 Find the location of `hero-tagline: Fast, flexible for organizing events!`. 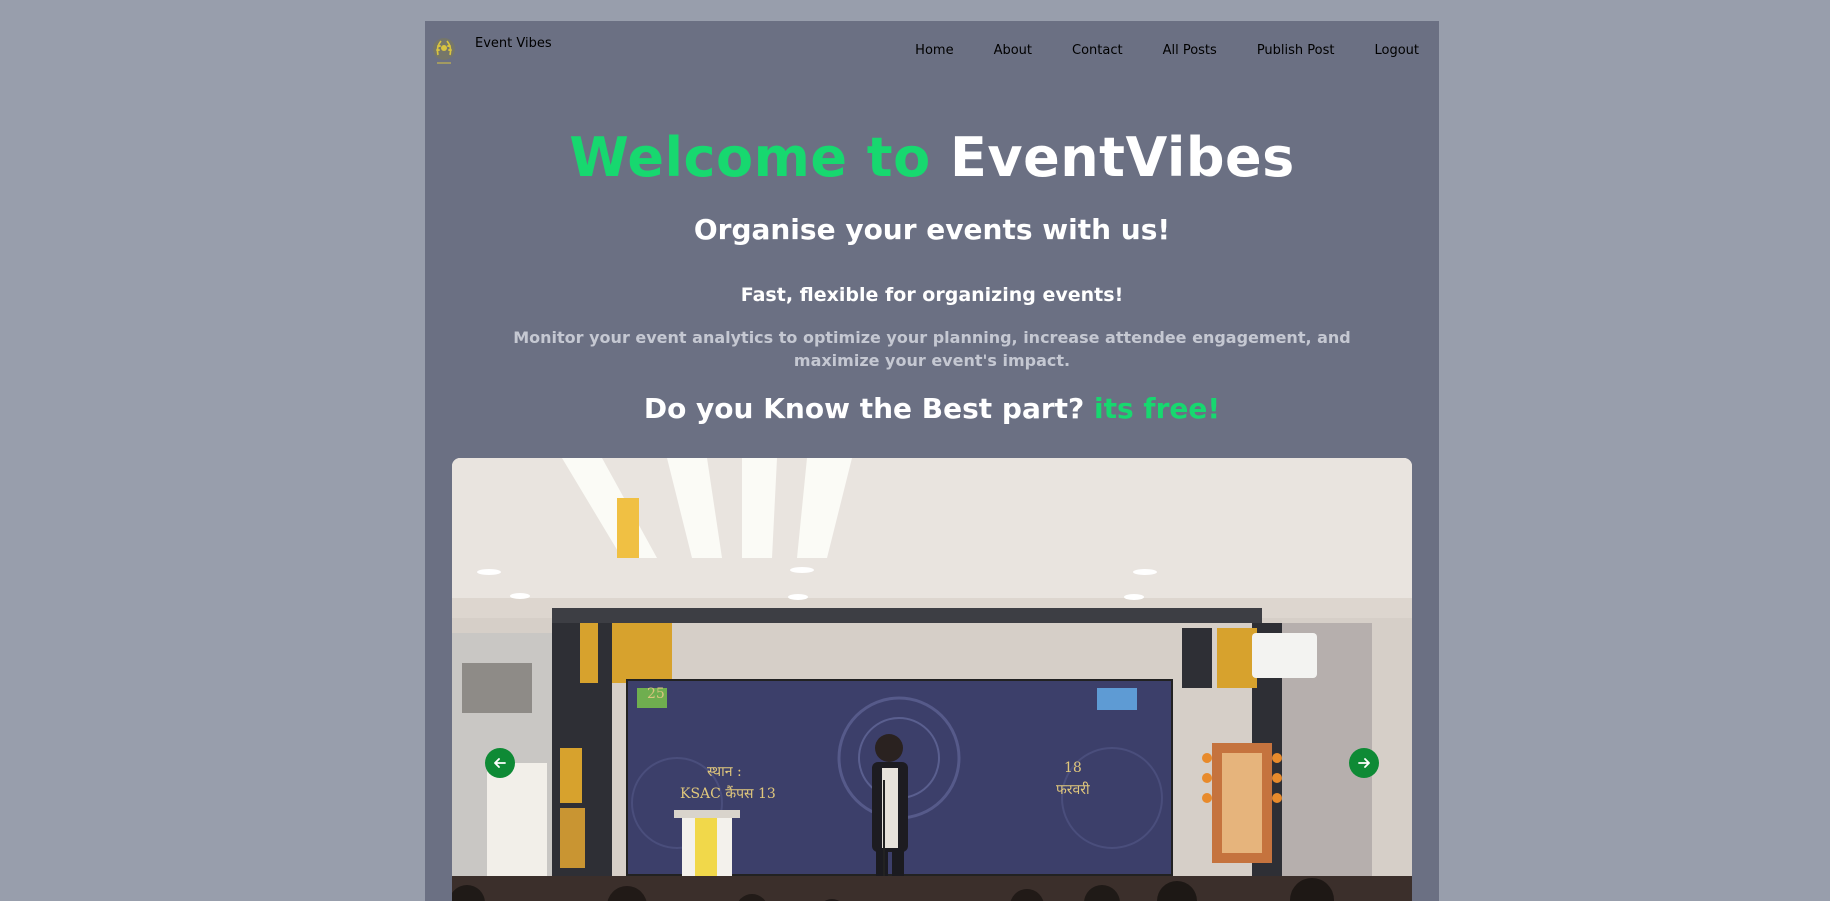

hero-tagline: Fast, flexible for organizing events! is located at coordinates (932, 295).